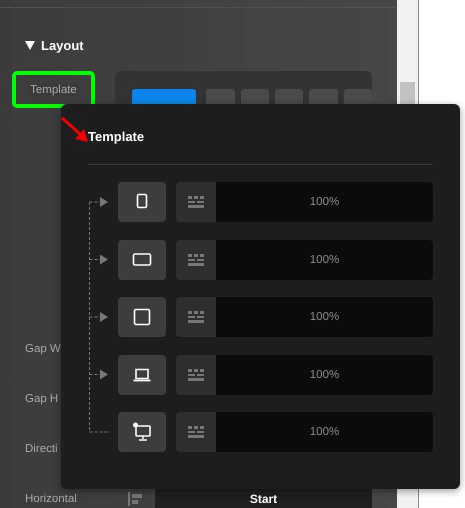 This screenshot has height=508, width=465. What do you see at coordinates (51, 499) in the screenshot?
I see `field-label: Horizontal` at bounding box center [51, 499].